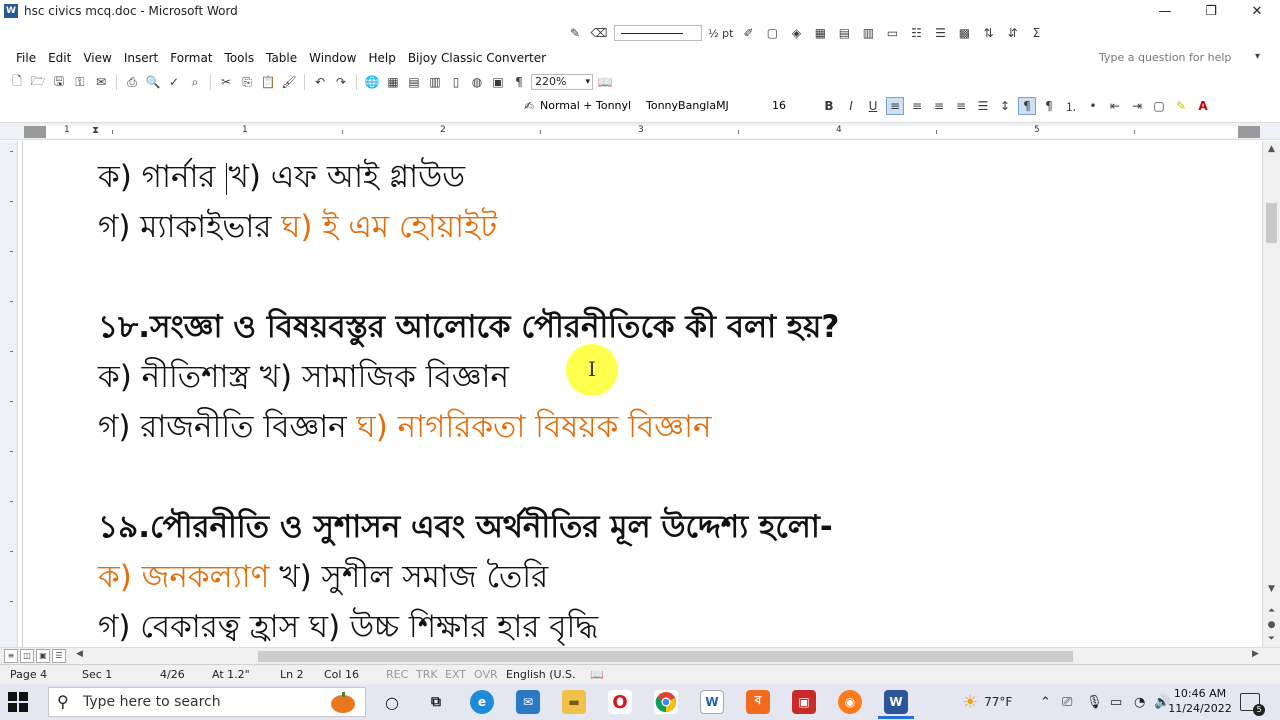  What do you see at coordinates (987, 702) in the screenshot?
I see `weather-widget: ☀ 77°F` at bounding box center [987, 702].